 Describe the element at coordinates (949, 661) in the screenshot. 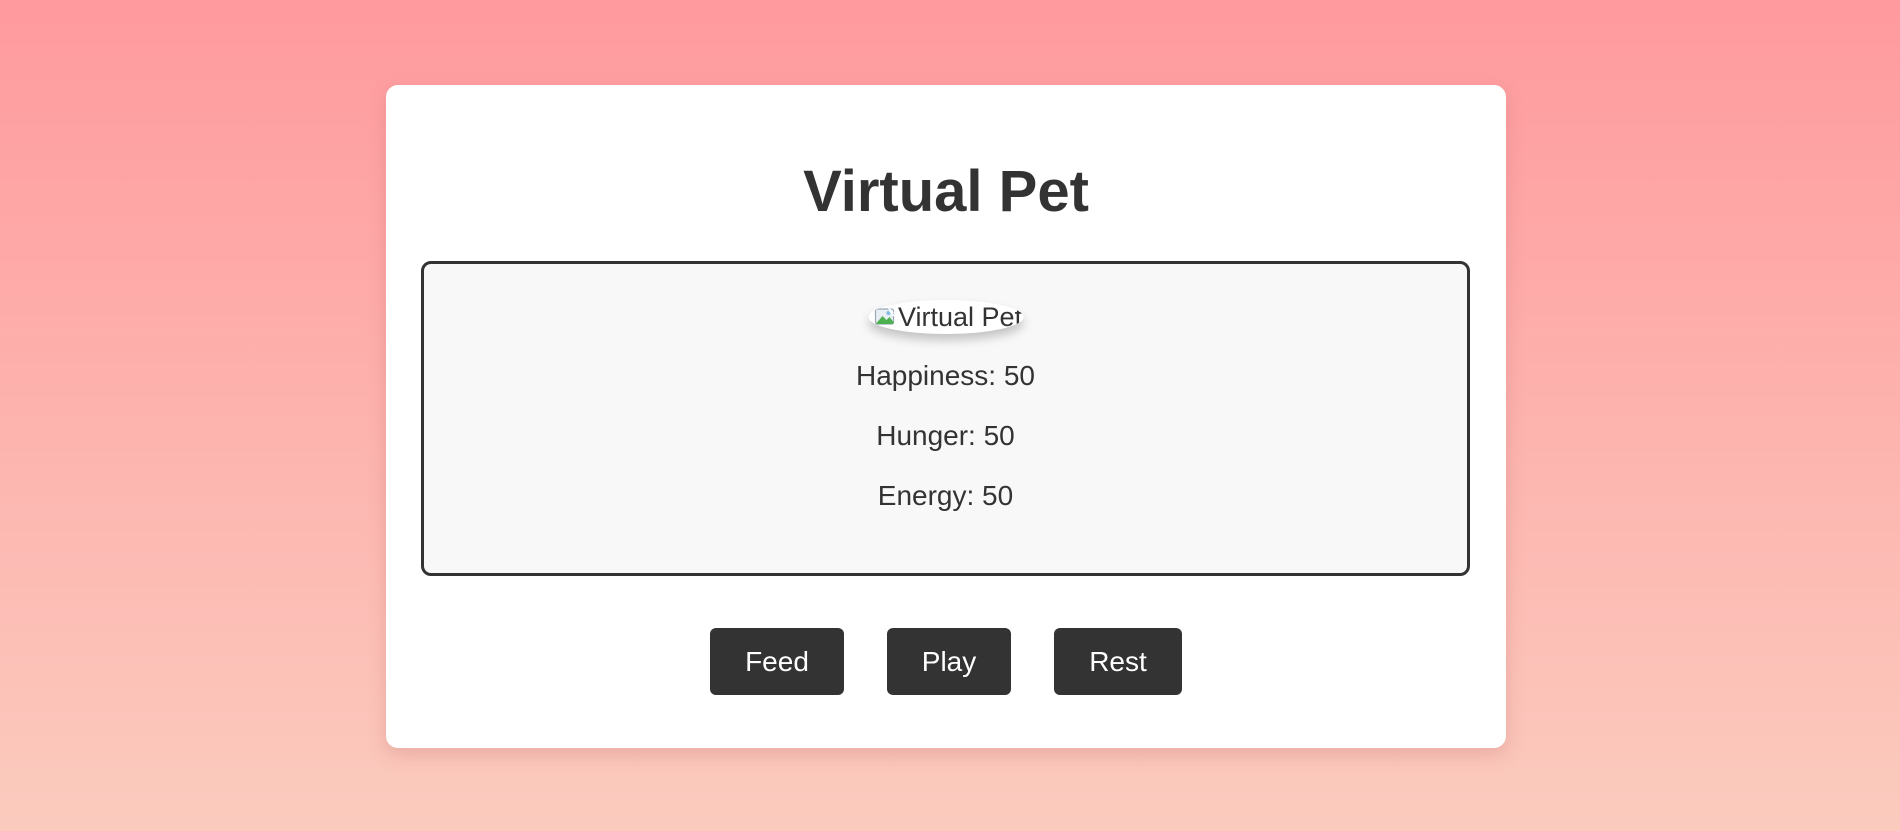

I see `play-button: Play` at that location.